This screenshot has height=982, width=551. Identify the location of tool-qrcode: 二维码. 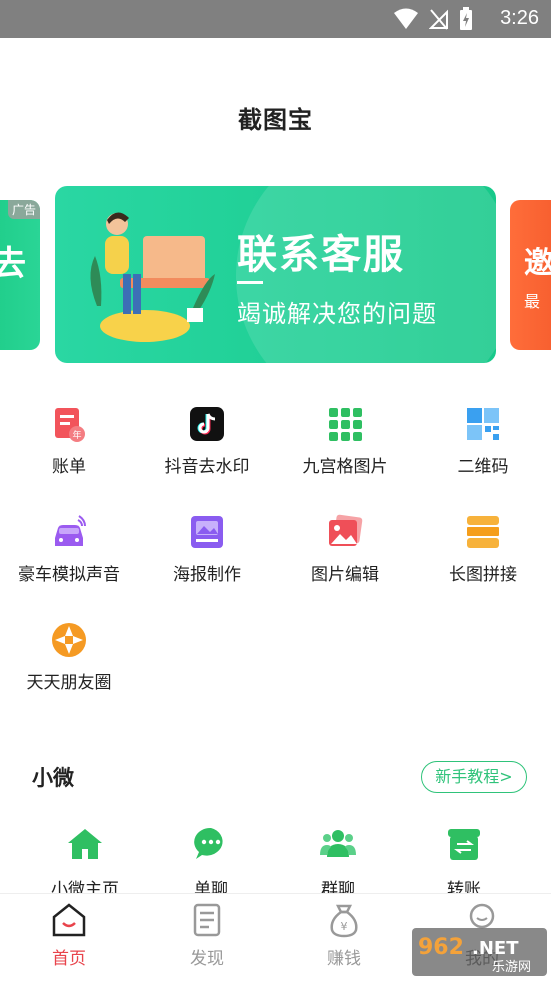
(482, 441).